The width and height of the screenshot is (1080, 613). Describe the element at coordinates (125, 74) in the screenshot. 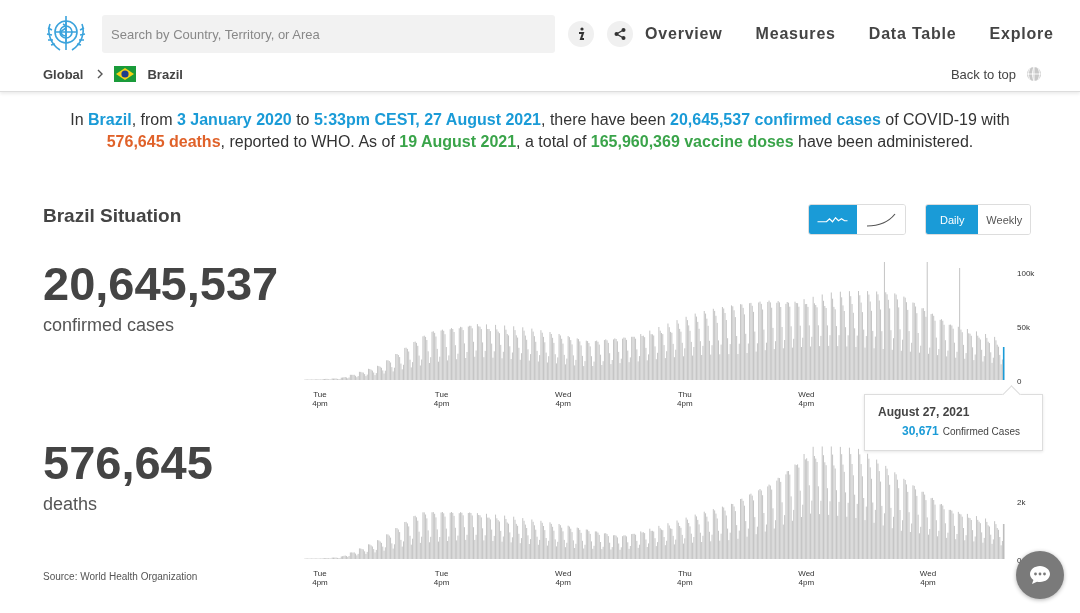

I see `flag-icon` at that location.